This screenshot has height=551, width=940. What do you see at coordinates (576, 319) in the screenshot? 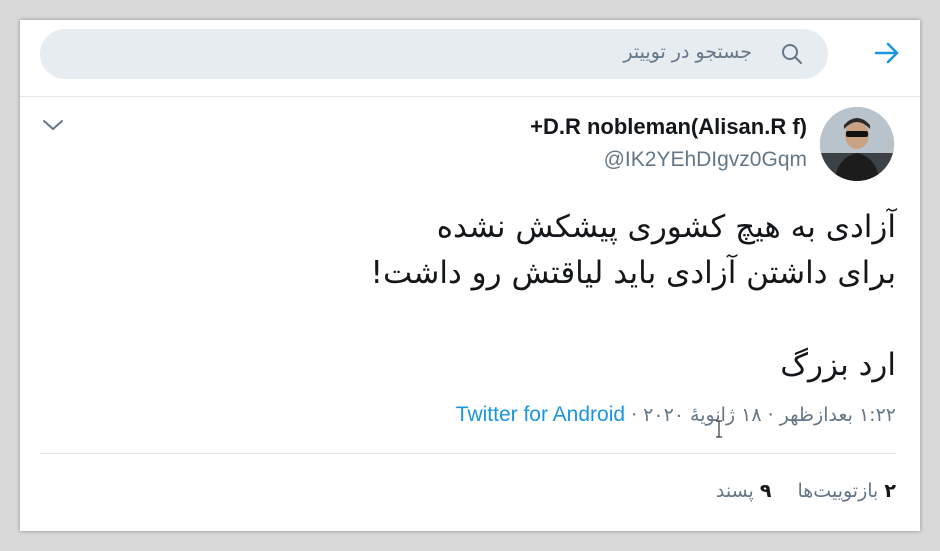
I see `tweet-line` at bounding box center [576, 319].